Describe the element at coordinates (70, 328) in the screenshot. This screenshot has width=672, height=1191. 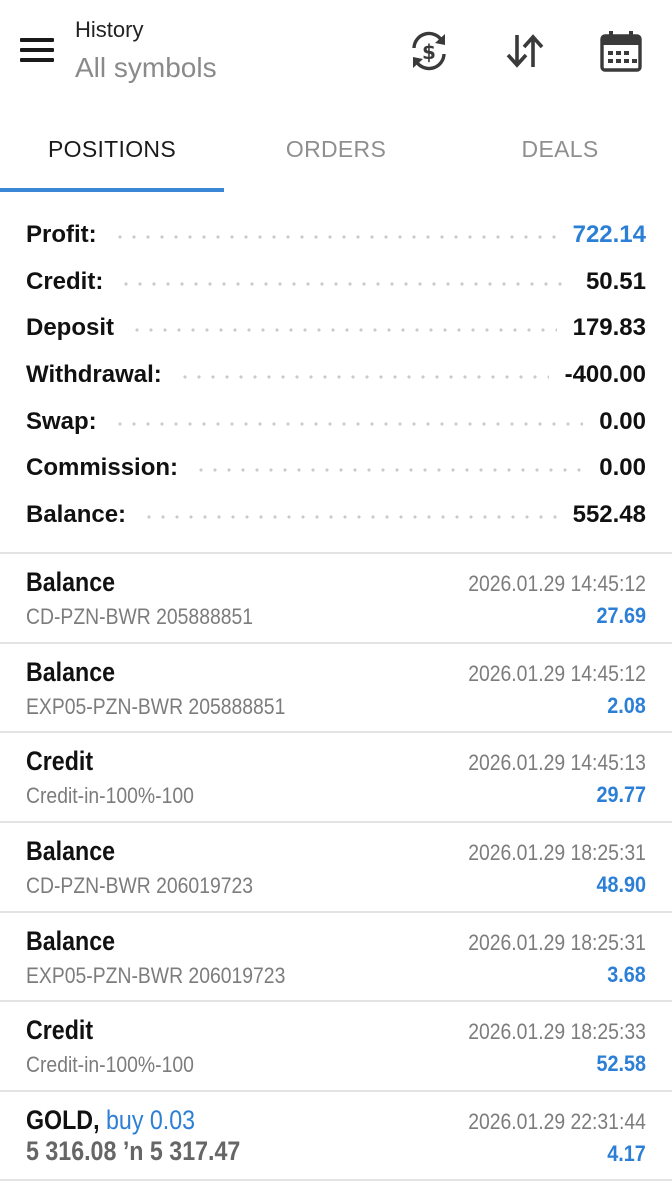
I see `summary-label: Deposit` at that location.